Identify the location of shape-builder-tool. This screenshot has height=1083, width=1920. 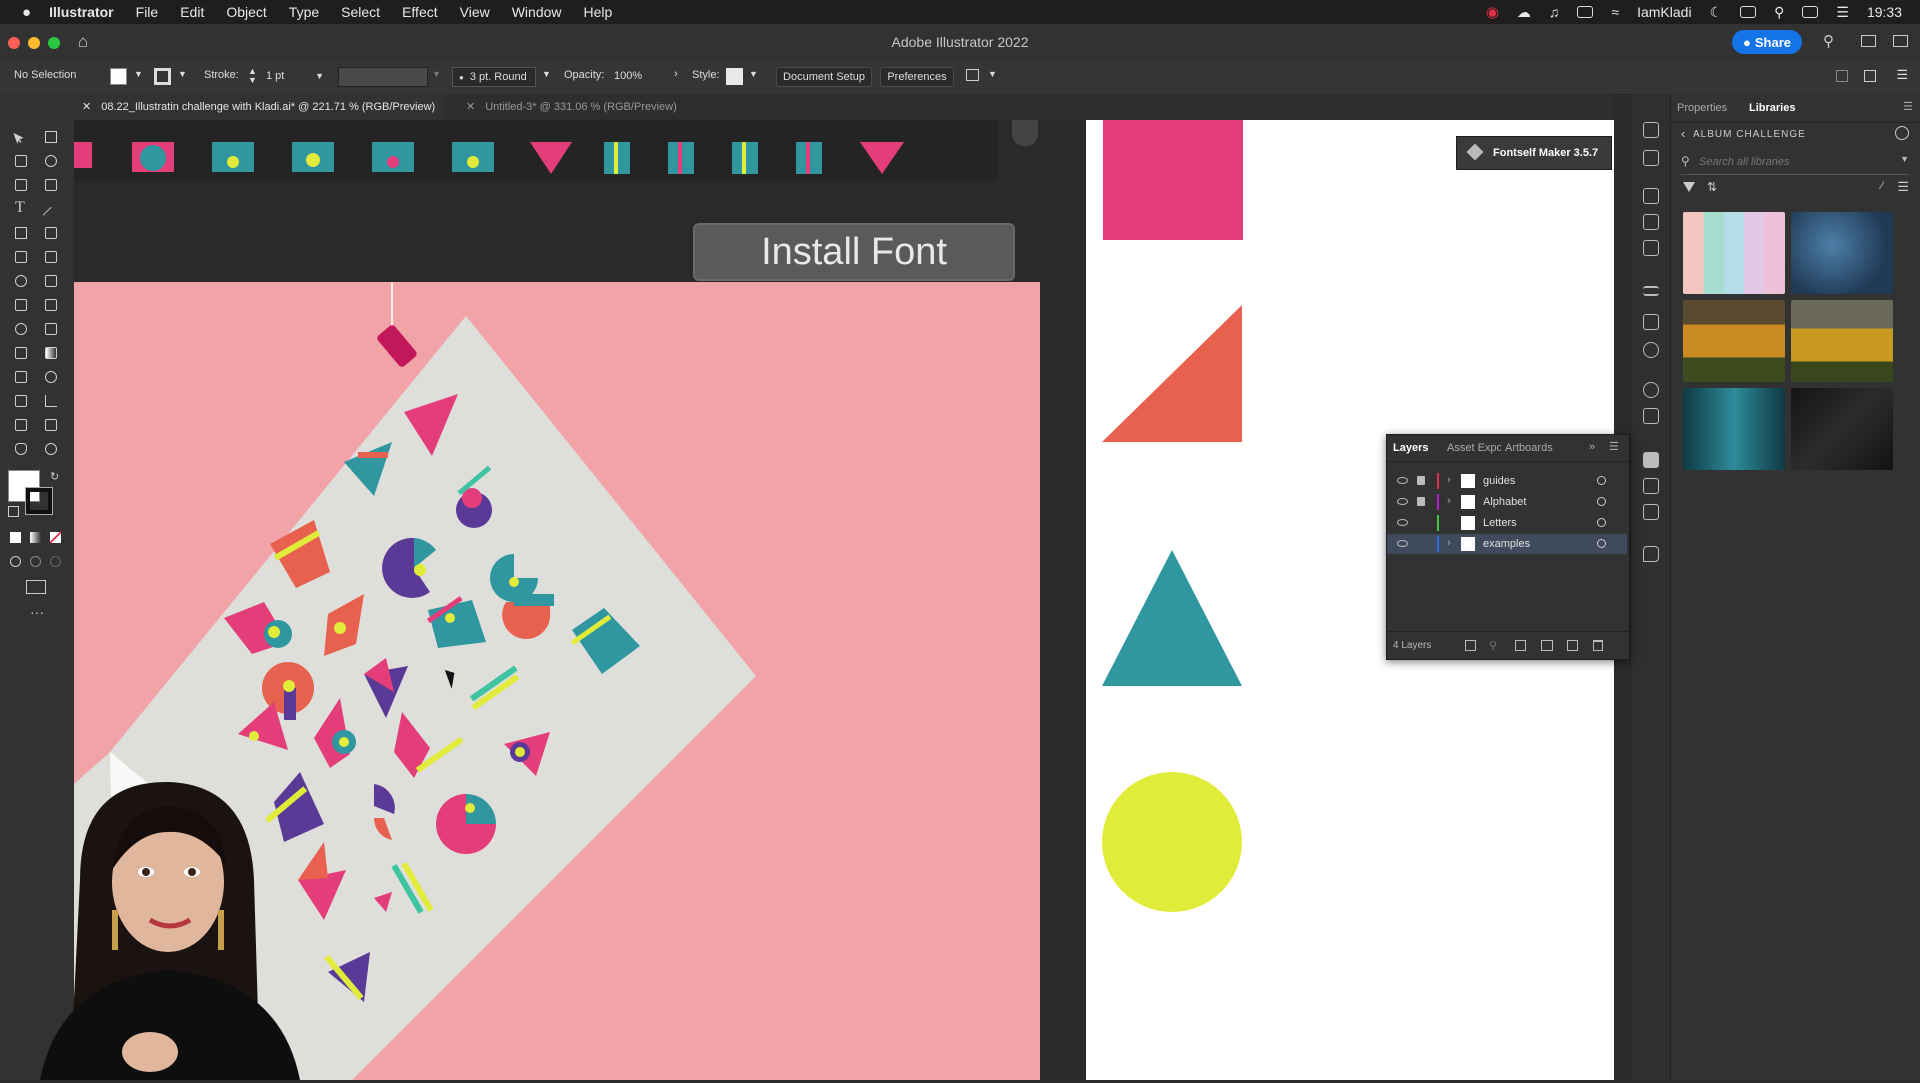
(21, 329).